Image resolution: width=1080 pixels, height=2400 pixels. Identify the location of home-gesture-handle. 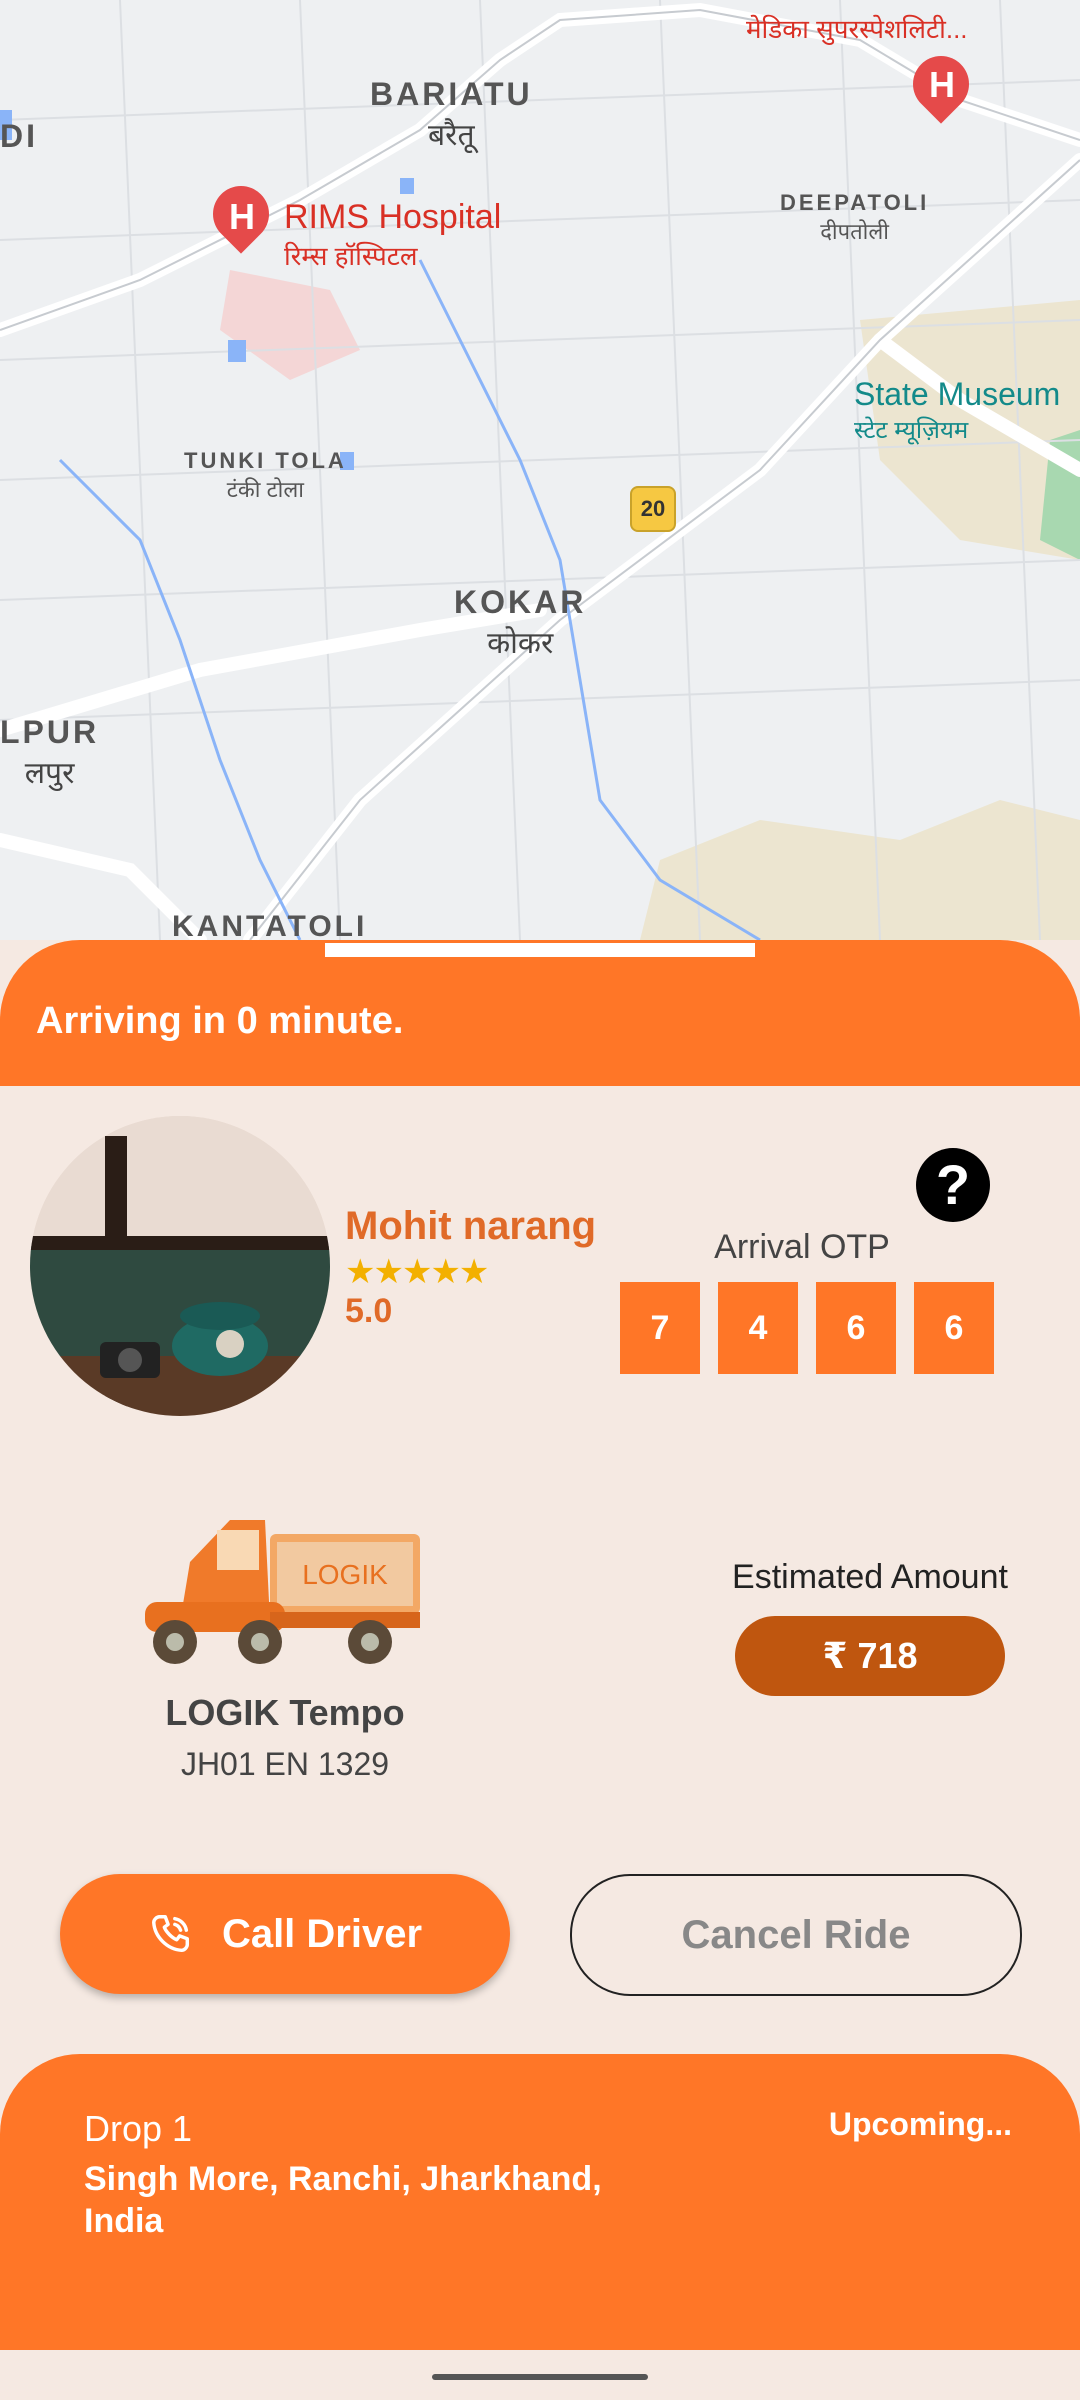
(540, 2377).